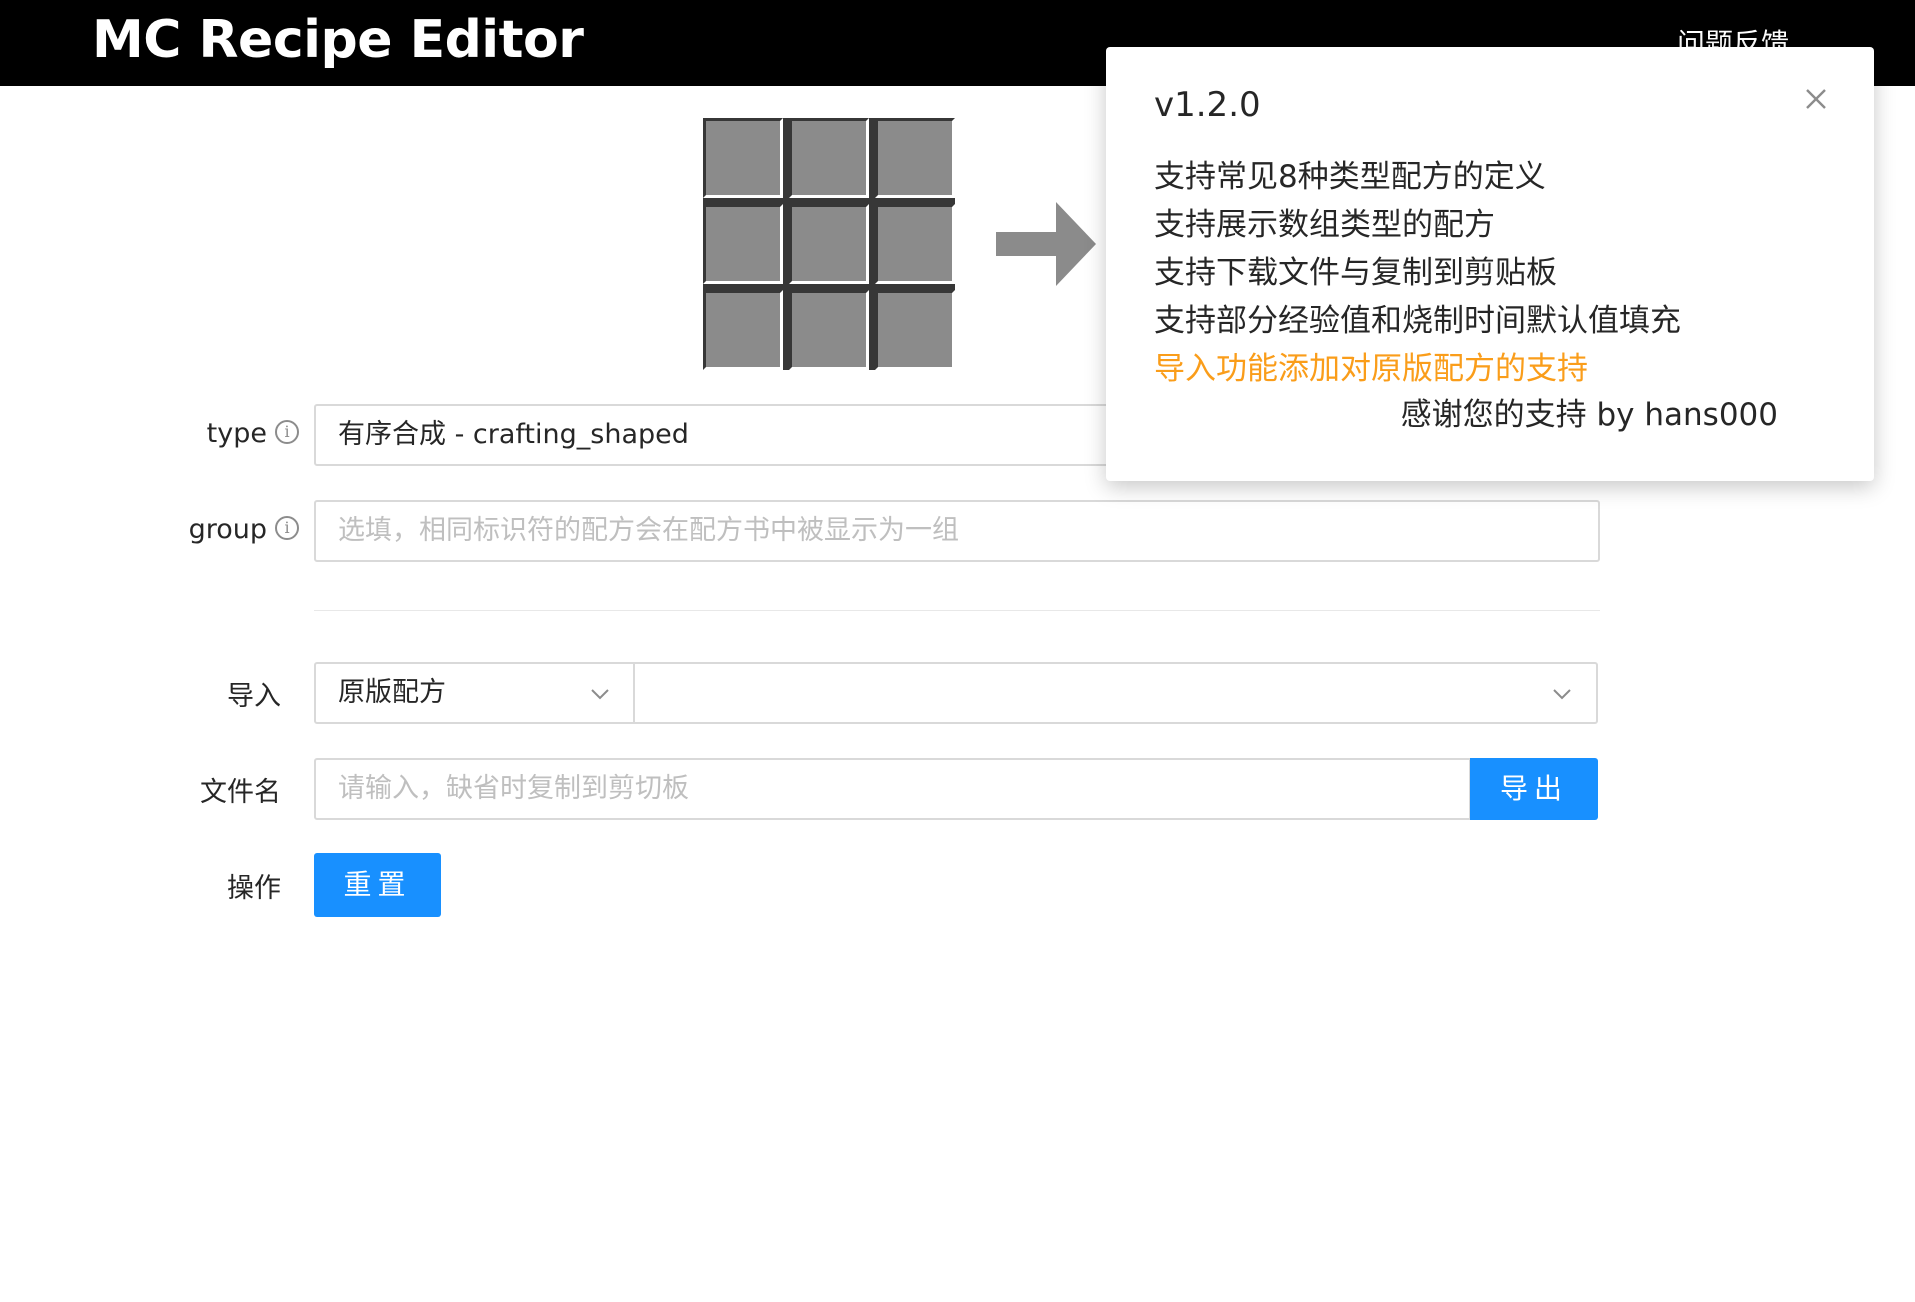 The height and width of the screenshot is (1302, 1915). Describe the element at coordinates (240, 792) in the screenshot. I see `filename-label: 文件名` at that location.